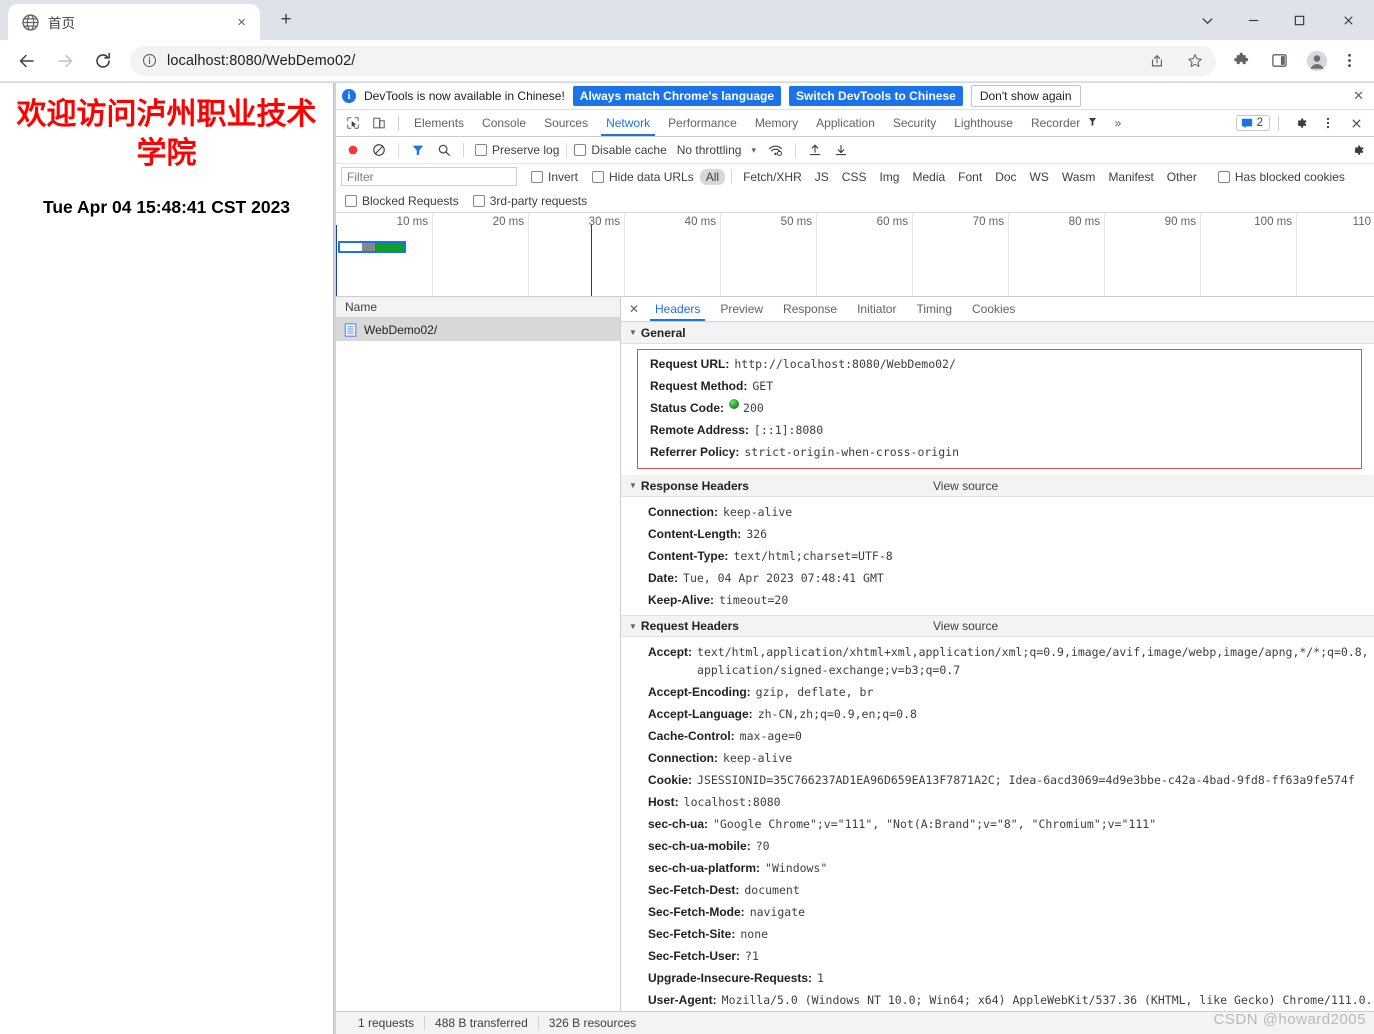  What do you see at coordinates (1195, 61) in the screenshot?
I see `star-icon` at bounding box center [1195, 61].